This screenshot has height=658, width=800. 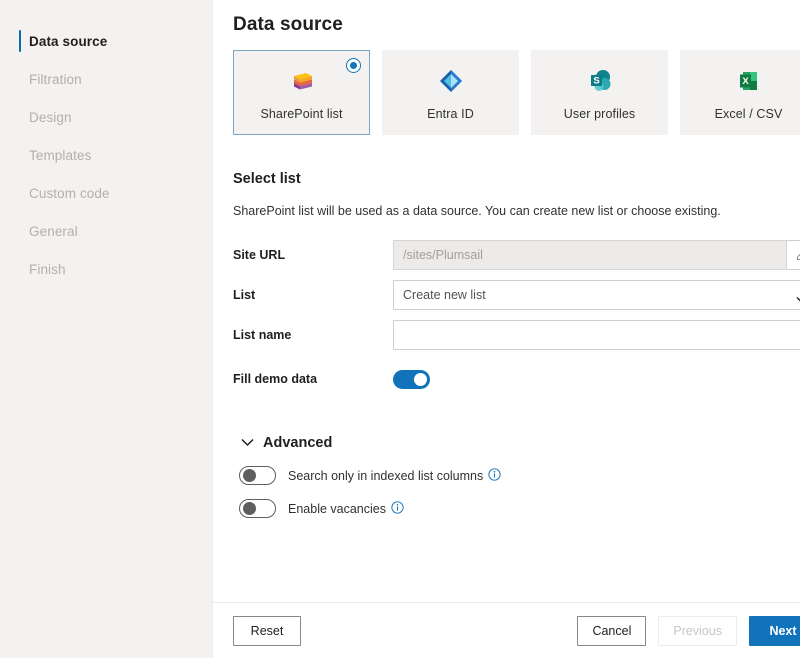 What do you see at coordinates (275, 379) in the screenshot?
I see `fill-demo-data-label: Fill demo data` at bounding box center [275, 379].